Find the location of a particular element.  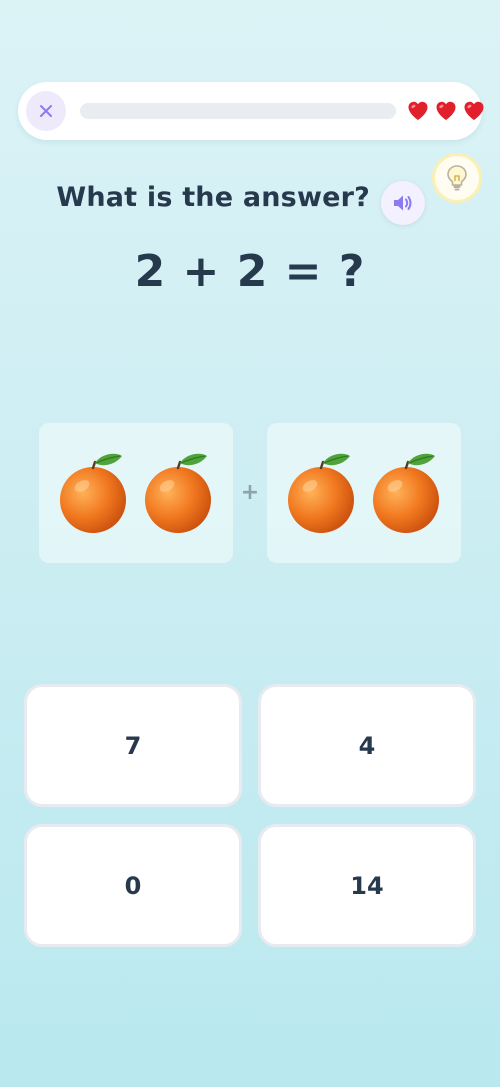

close-icon is located at coordinates (46, 111).